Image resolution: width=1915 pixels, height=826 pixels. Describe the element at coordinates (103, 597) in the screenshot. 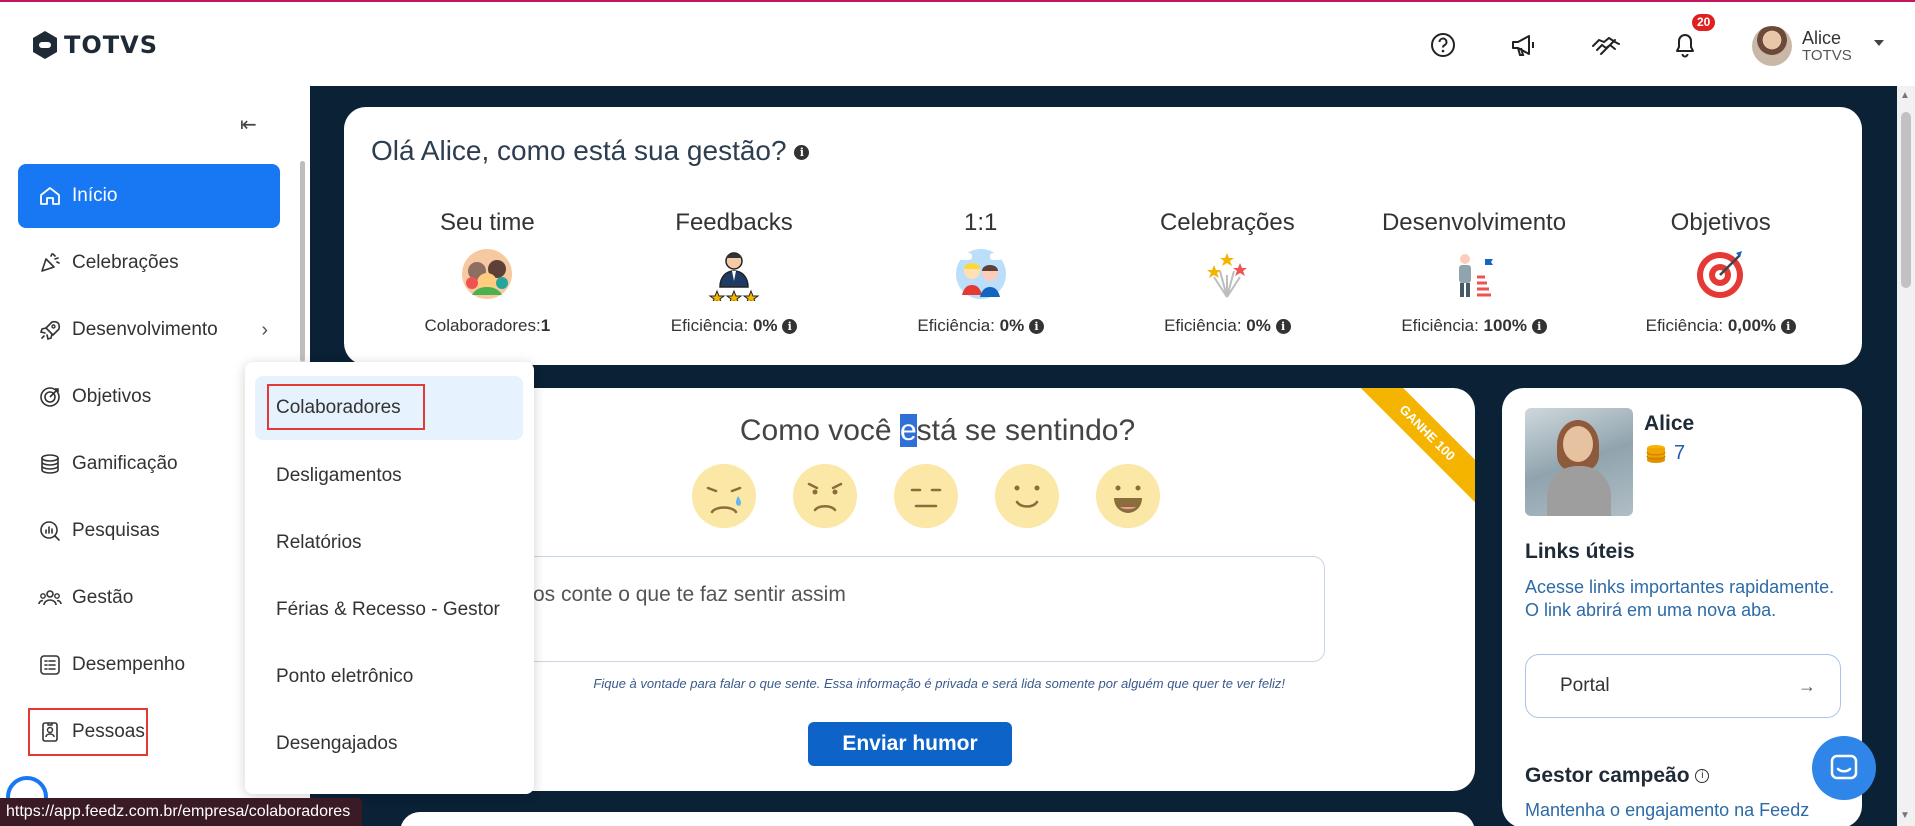

I see `sidebar-item-label: Gestão` at that location.